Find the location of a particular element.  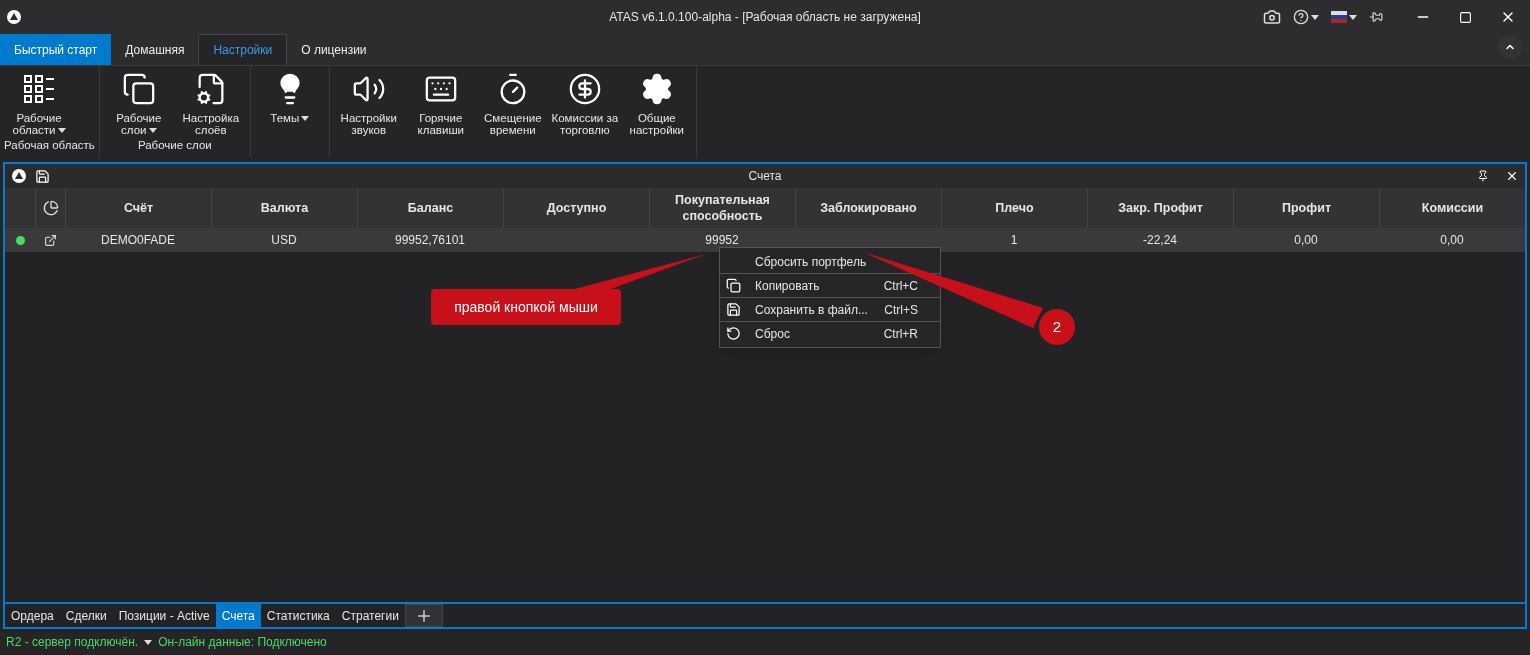

ribbon-button: Рабочие области is located at coordinates (39, 101).